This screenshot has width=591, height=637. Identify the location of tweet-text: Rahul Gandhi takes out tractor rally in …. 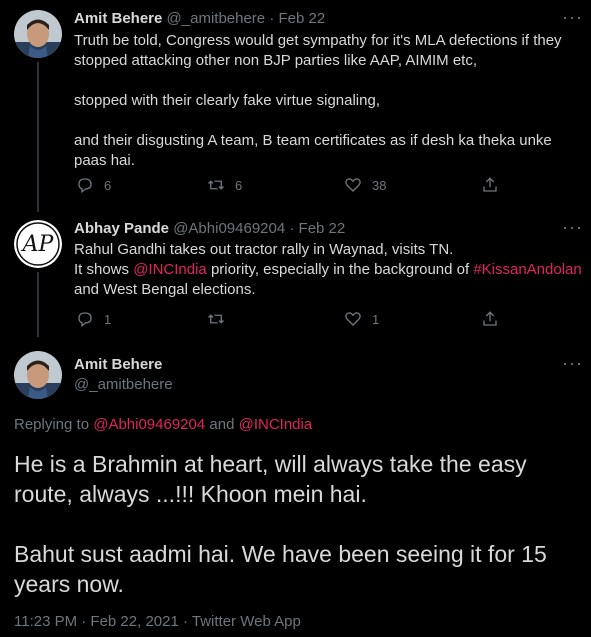
(329, 270).